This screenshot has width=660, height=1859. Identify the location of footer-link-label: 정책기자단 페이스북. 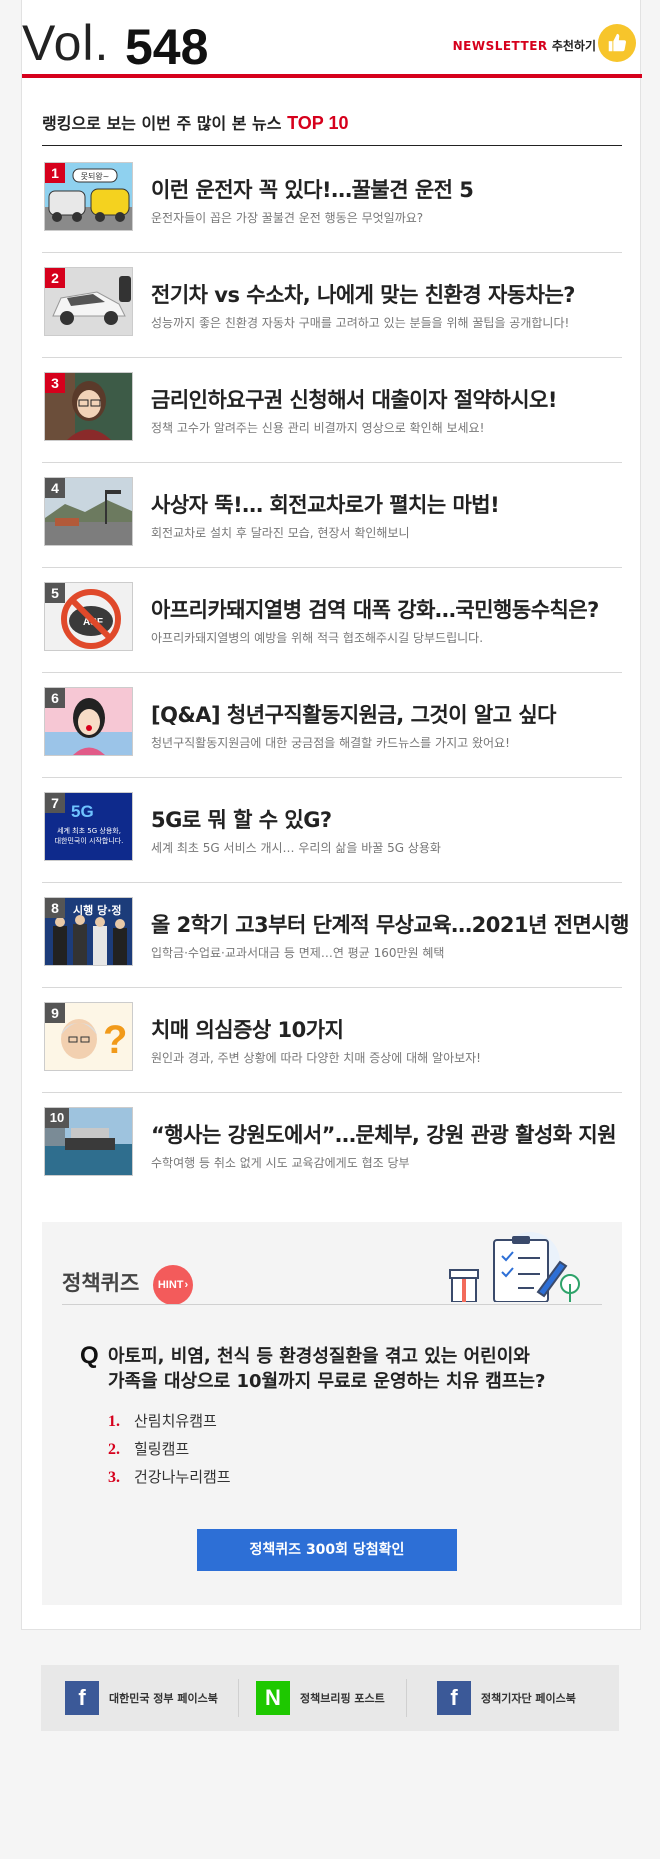
(528, 1698).